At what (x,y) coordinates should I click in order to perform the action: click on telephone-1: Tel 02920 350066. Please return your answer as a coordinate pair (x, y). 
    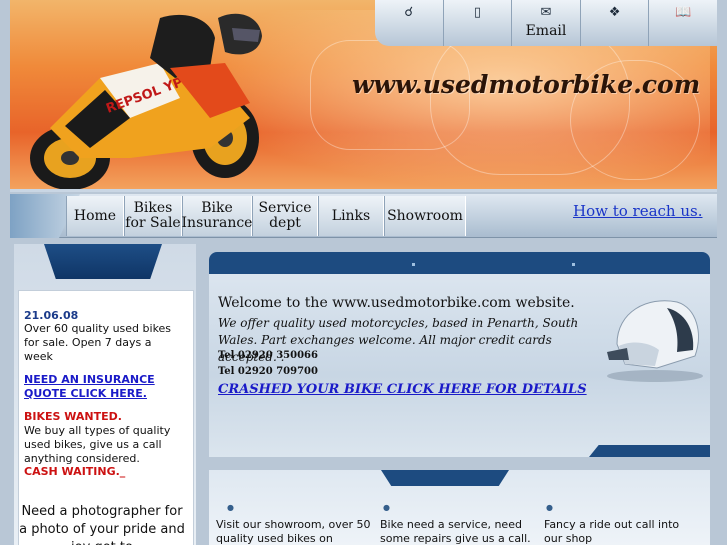
    Looking at the image, I should click on (268, 355).